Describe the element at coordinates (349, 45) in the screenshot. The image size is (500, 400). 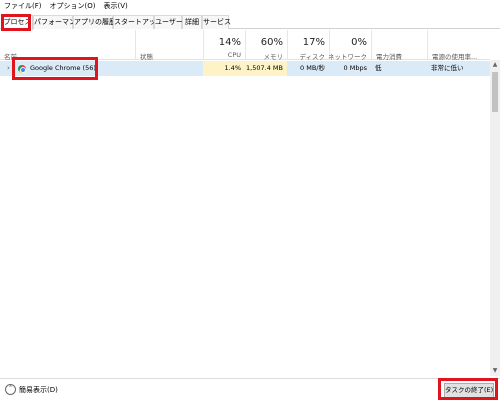
I see `column-network: 0% ネットワーク` at that location.